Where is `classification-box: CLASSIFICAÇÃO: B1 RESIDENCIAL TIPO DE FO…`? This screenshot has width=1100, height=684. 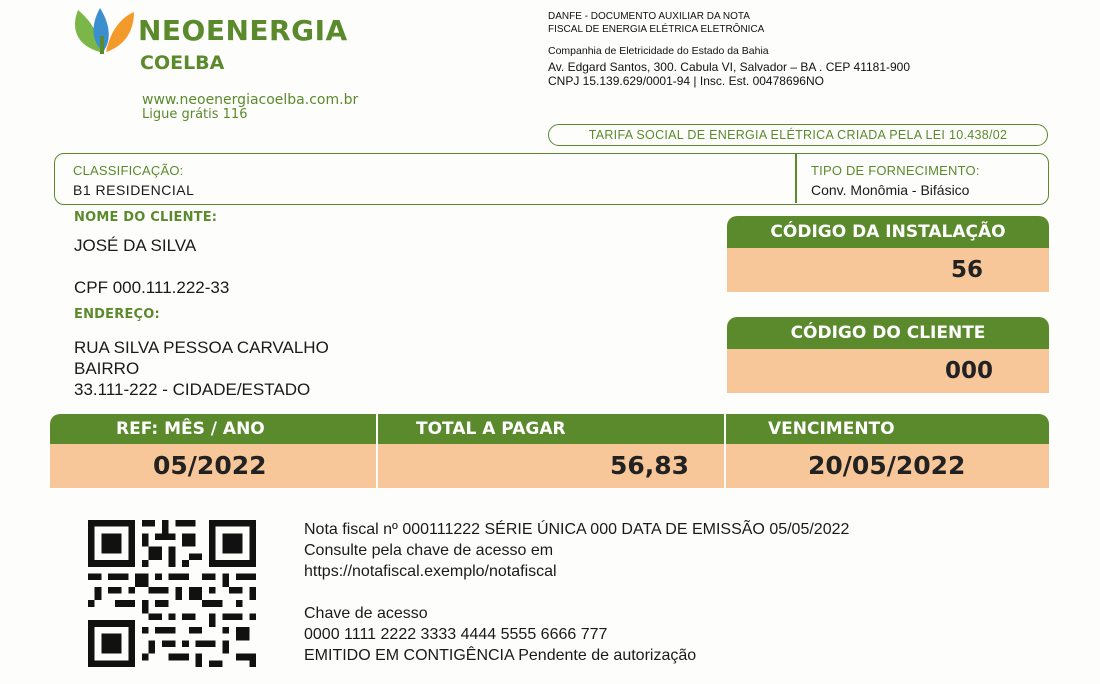 classification-box: CLASSIFICAÇÃO: B1 RESIDENCIAL TIPO DE FO… is located at coordinates (551, 179).